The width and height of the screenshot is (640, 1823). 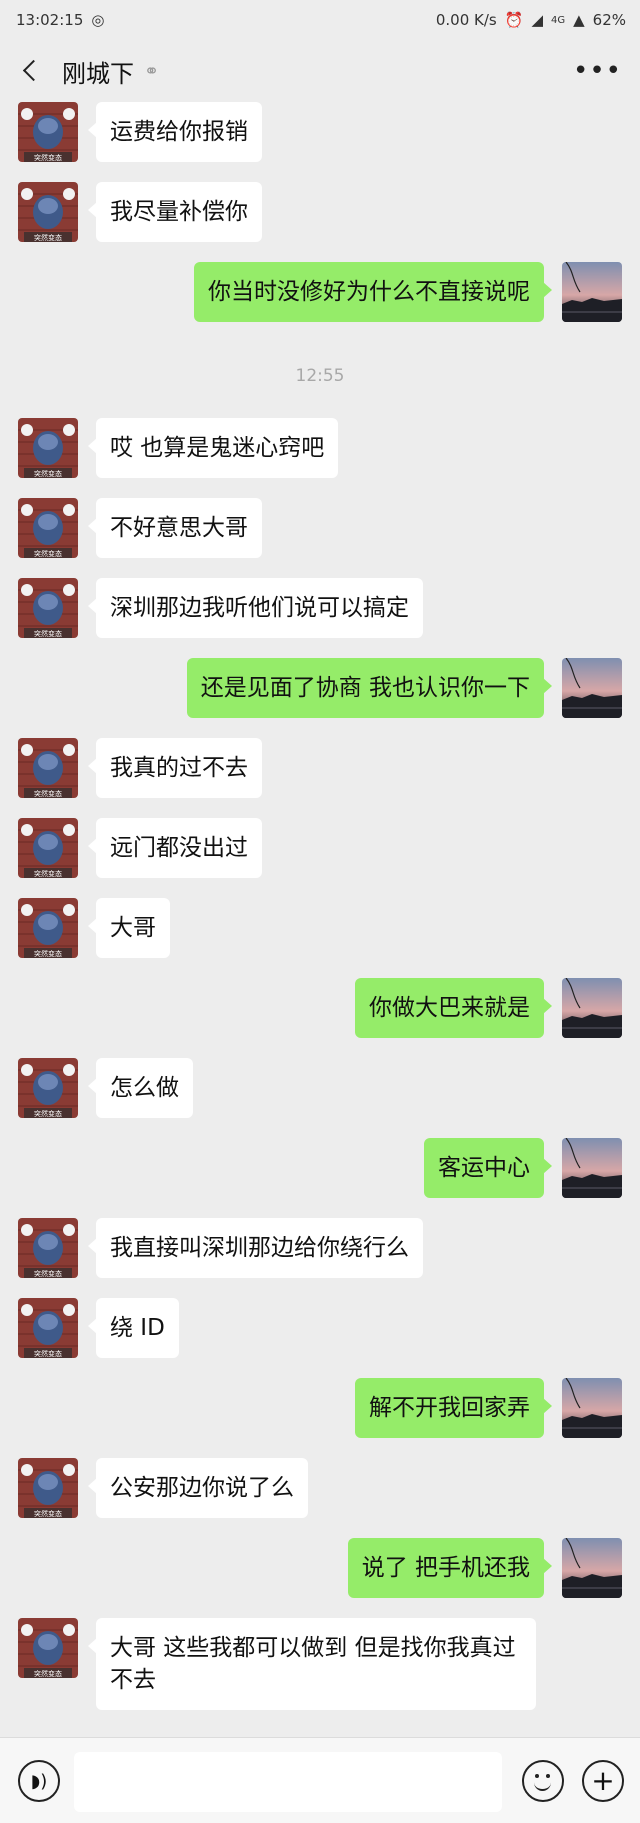 I want to click on status-bar: 13:02:15 ◎ 0.00 K/s ⏰ ◢ 4G ▲ 62%, so click(x=320, y=20).